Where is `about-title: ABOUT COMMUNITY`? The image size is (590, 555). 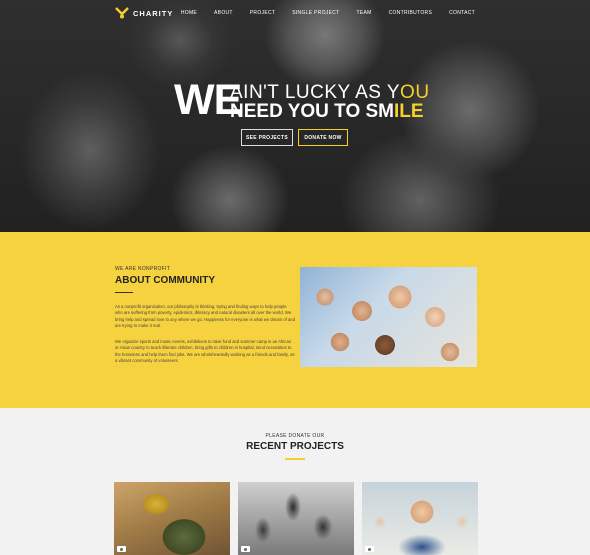 about-title: ABOUT COMMUNITY is located at coordinates (165, 280).